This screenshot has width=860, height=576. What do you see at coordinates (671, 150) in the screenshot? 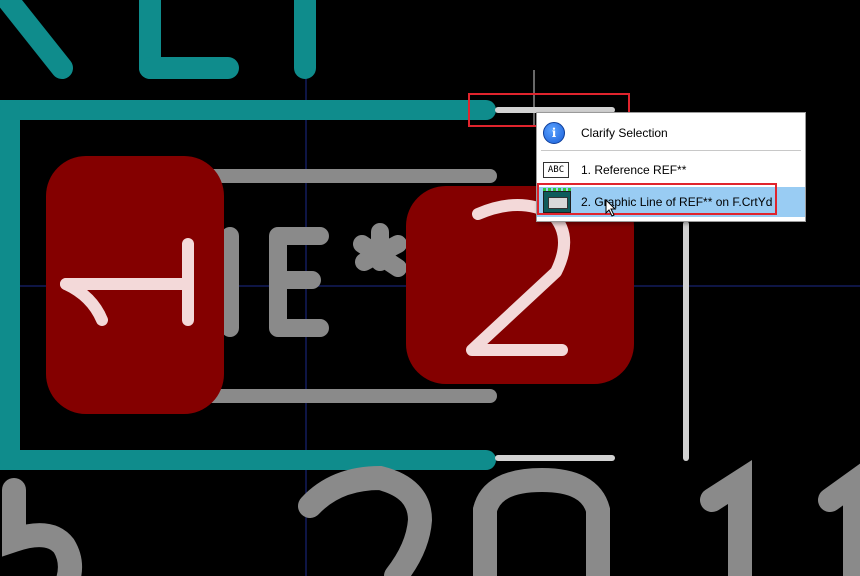
I see `menu-separator` at bounding box center [671, 150].